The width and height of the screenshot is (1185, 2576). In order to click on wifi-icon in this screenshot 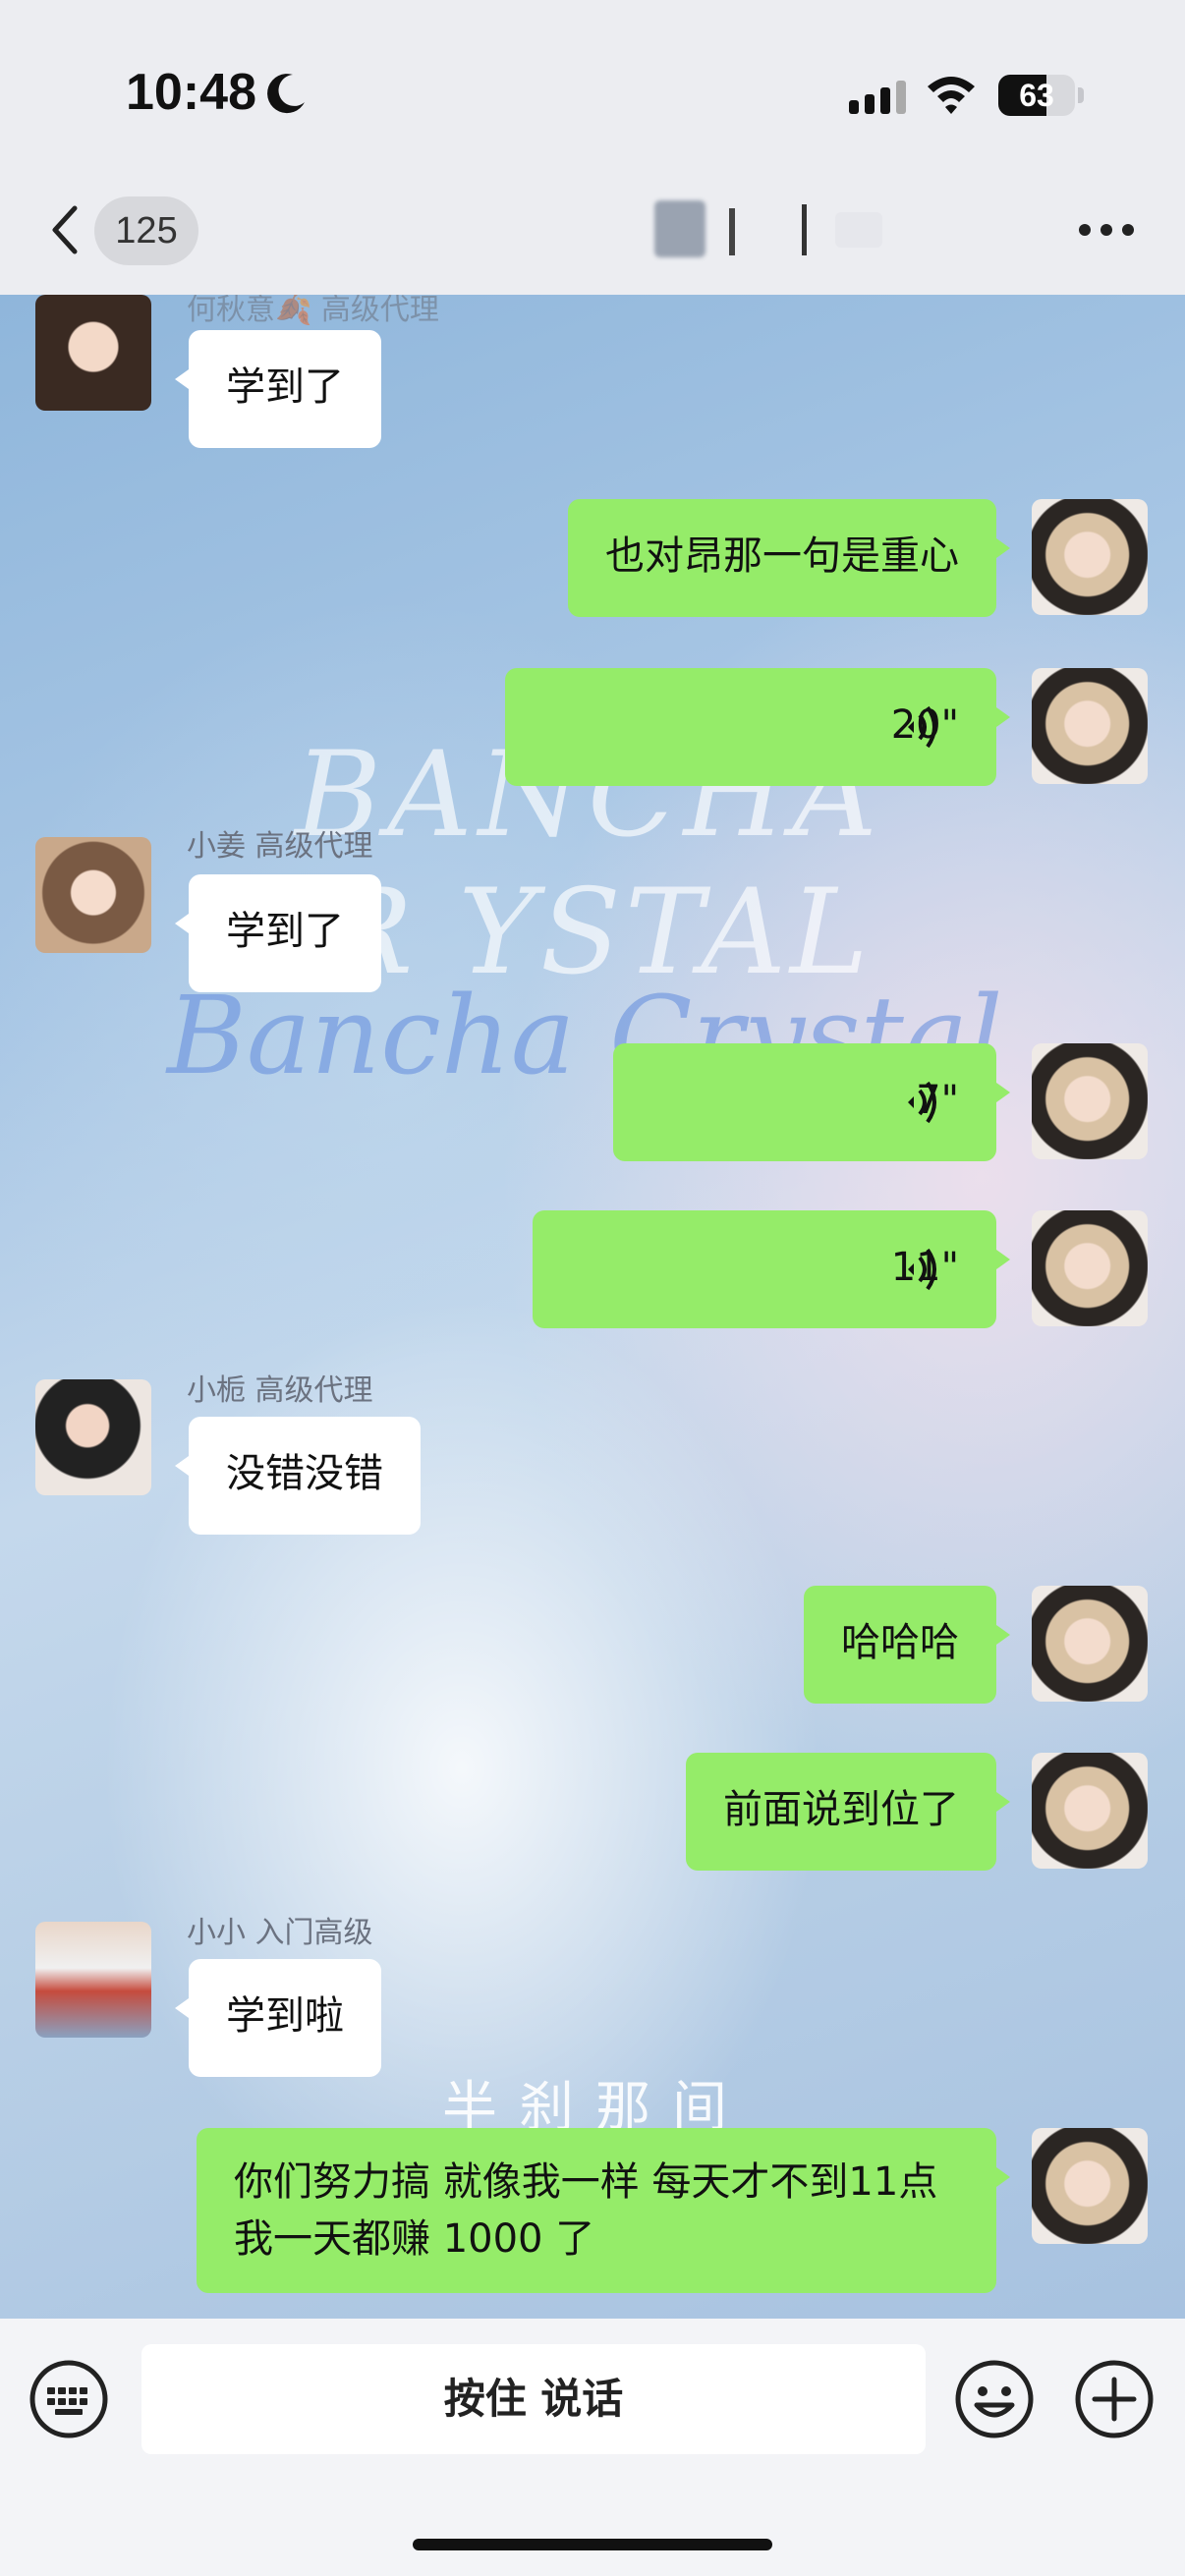, I will do `click(952, 95)`.